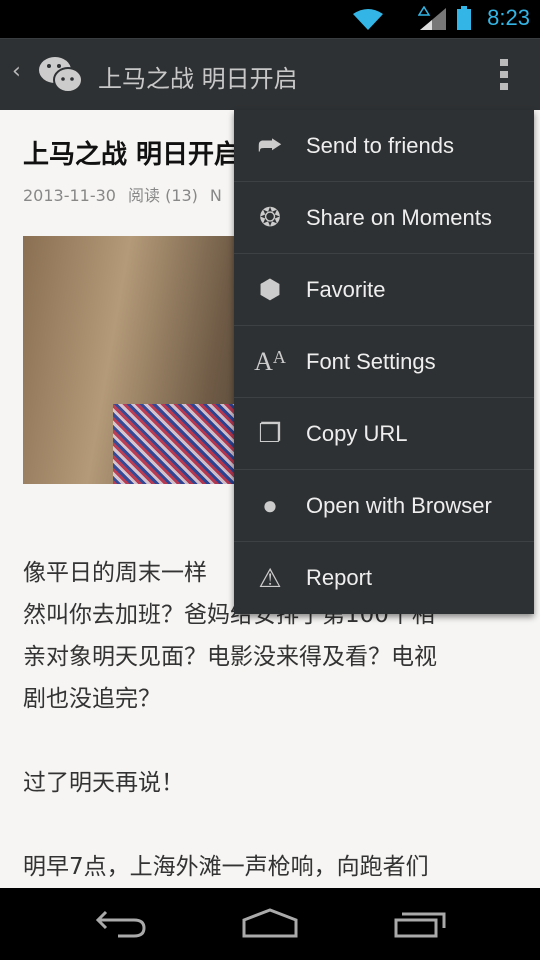 The height and width of the screenshot is (960, 540). I want to click on body-line: 过了明天再说！, so click(103, 783).